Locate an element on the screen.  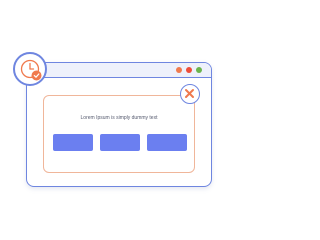
clock-badge is located at coordinates (30, 69).